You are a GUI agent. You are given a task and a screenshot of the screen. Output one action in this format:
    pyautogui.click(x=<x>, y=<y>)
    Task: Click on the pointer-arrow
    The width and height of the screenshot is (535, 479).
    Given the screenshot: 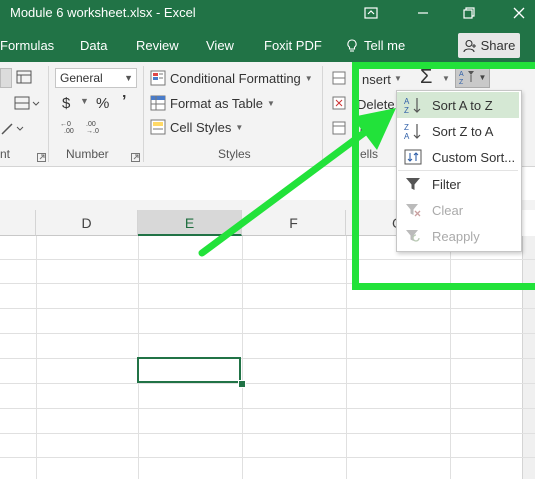 What is the action you would take?
    pyautogui.click(x=297, y=182)
    